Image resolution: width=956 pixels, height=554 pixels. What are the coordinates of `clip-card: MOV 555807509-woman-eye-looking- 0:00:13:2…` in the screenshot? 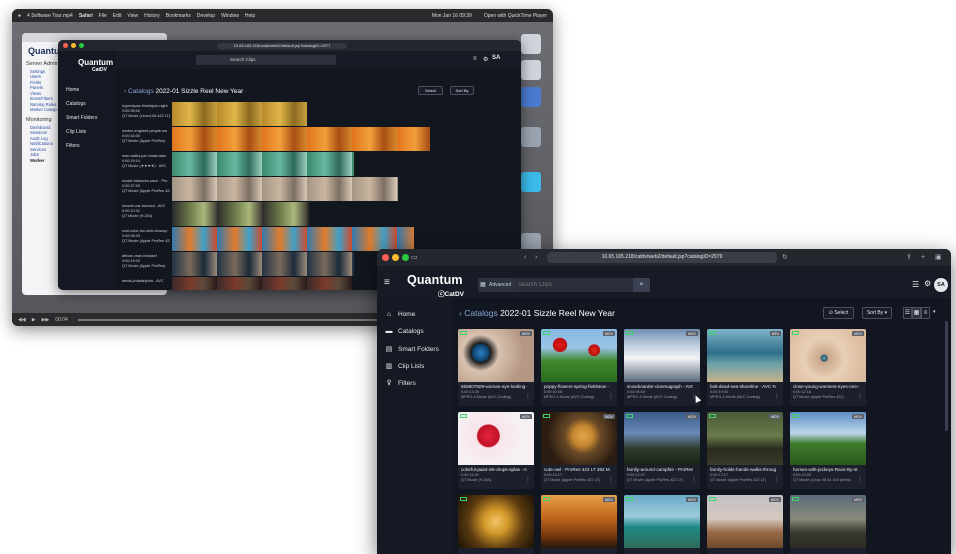 It's located at (496, 367).